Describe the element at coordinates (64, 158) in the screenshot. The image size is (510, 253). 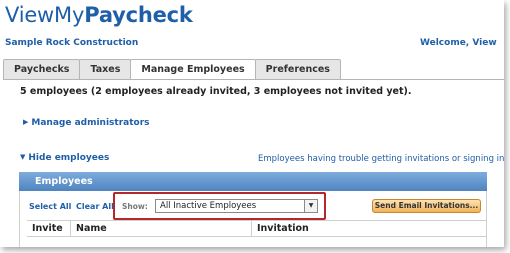
I see `hide-employees-link: ▼ Hide employees` at that location.